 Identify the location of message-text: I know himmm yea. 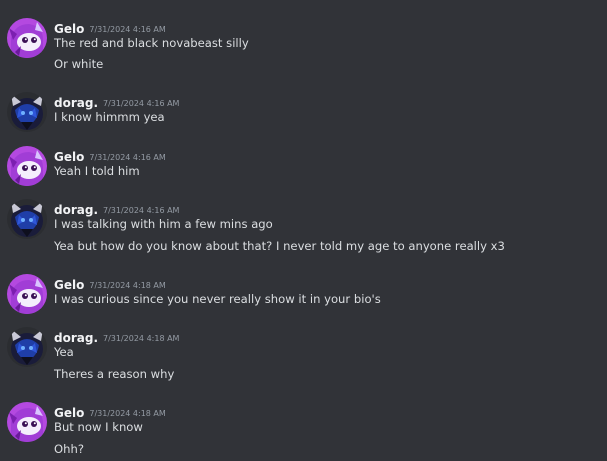
(109, 117).